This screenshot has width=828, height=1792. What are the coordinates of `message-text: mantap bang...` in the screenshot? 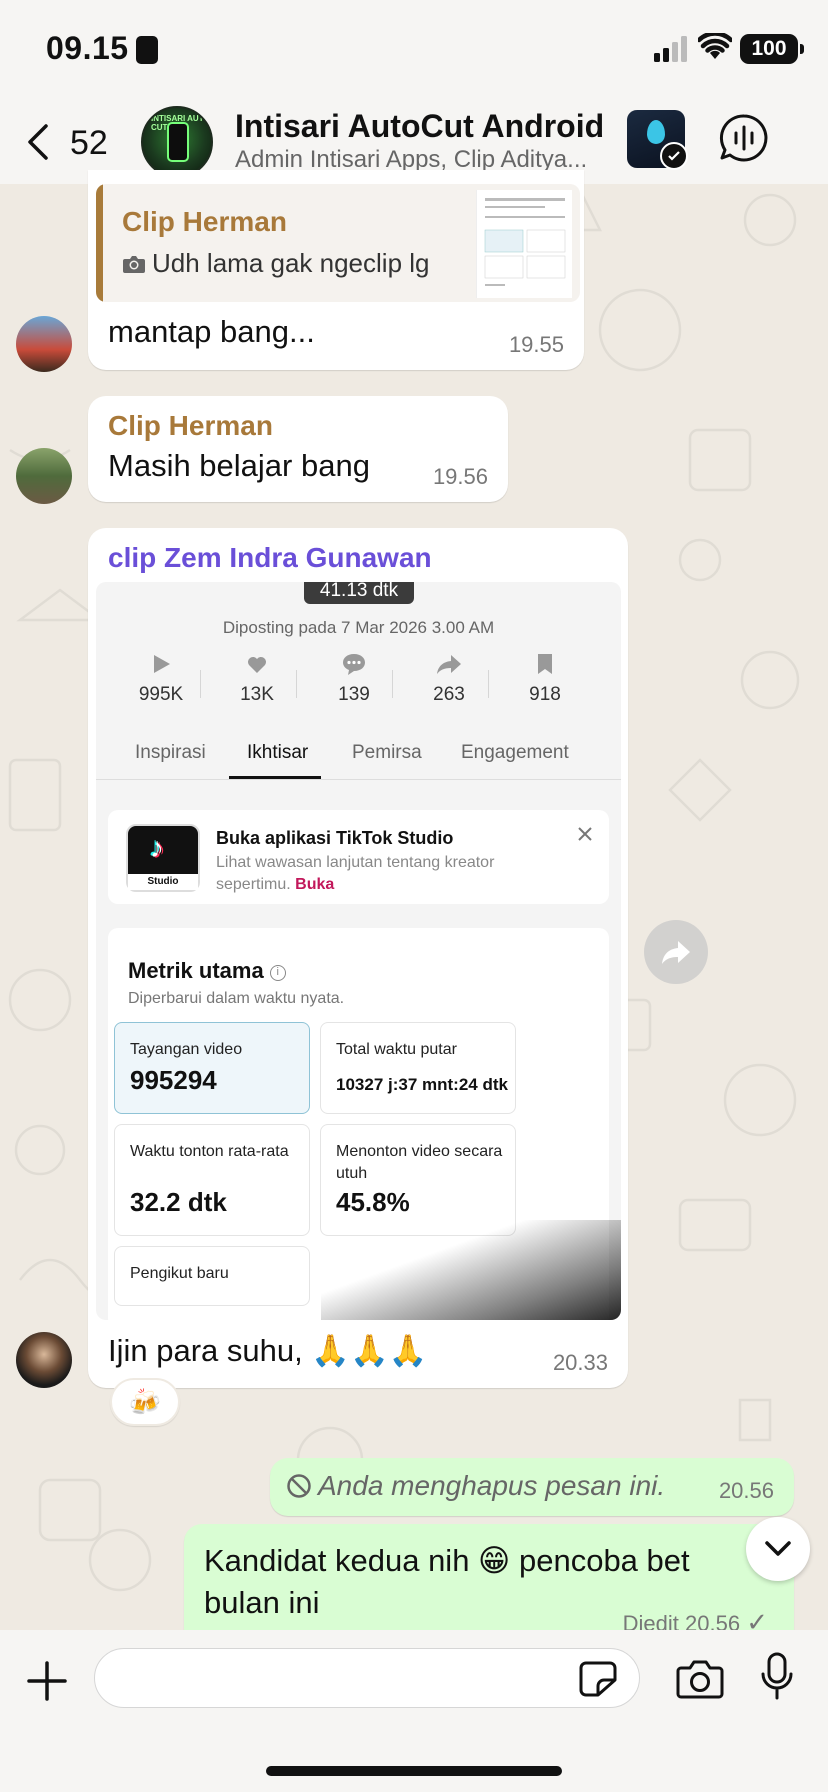 It's located at (211, 331).